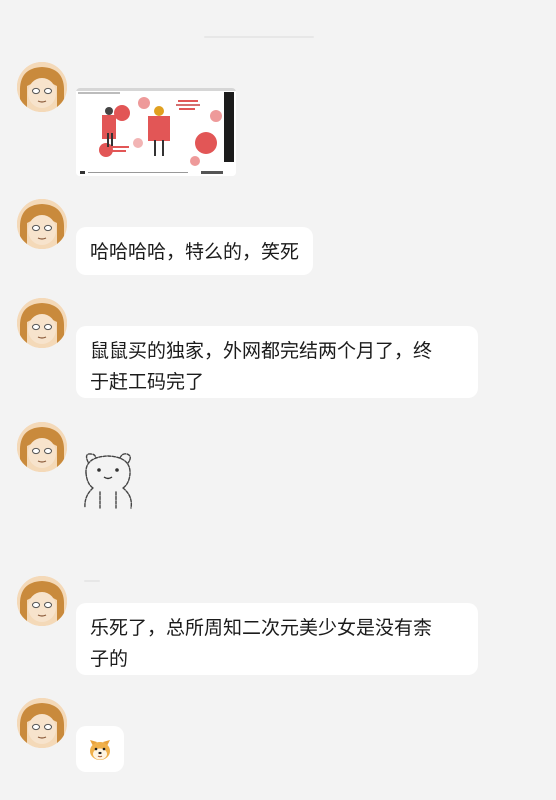 Image resolution: width=556 pixels, height=800 pixels. I want to click on bear-sticker-icon, so click(108, 479).